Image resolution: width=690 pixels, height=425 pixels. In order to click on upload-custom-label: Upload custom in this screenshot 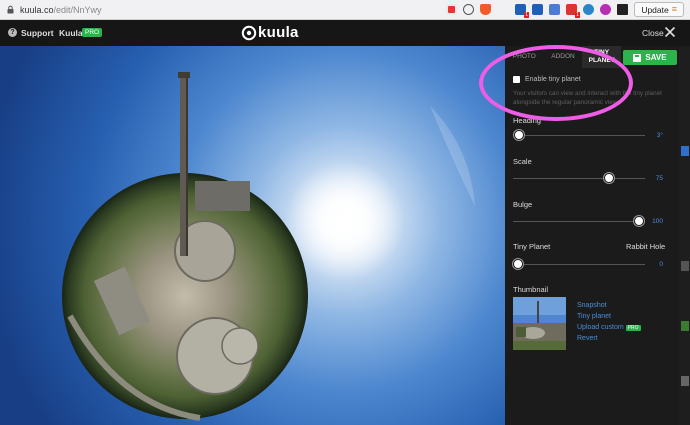, I will do `click(600, 327)`.